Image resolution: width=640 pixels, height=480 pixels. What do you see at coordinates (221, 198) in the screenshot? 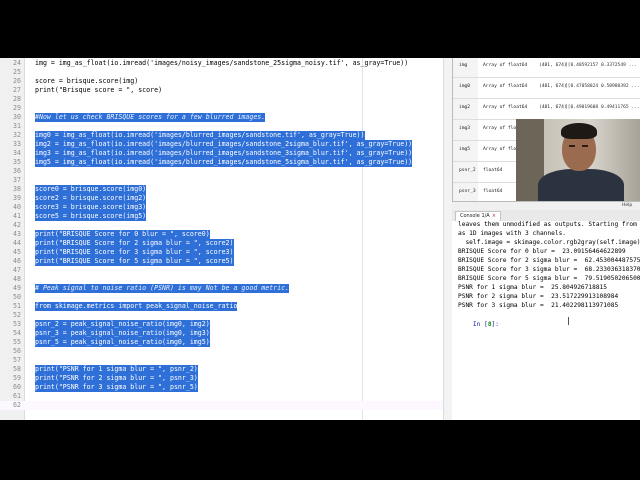
I see `code-line: 39 score2 = brisque.score(img2)` at bounding box center [221, 198].